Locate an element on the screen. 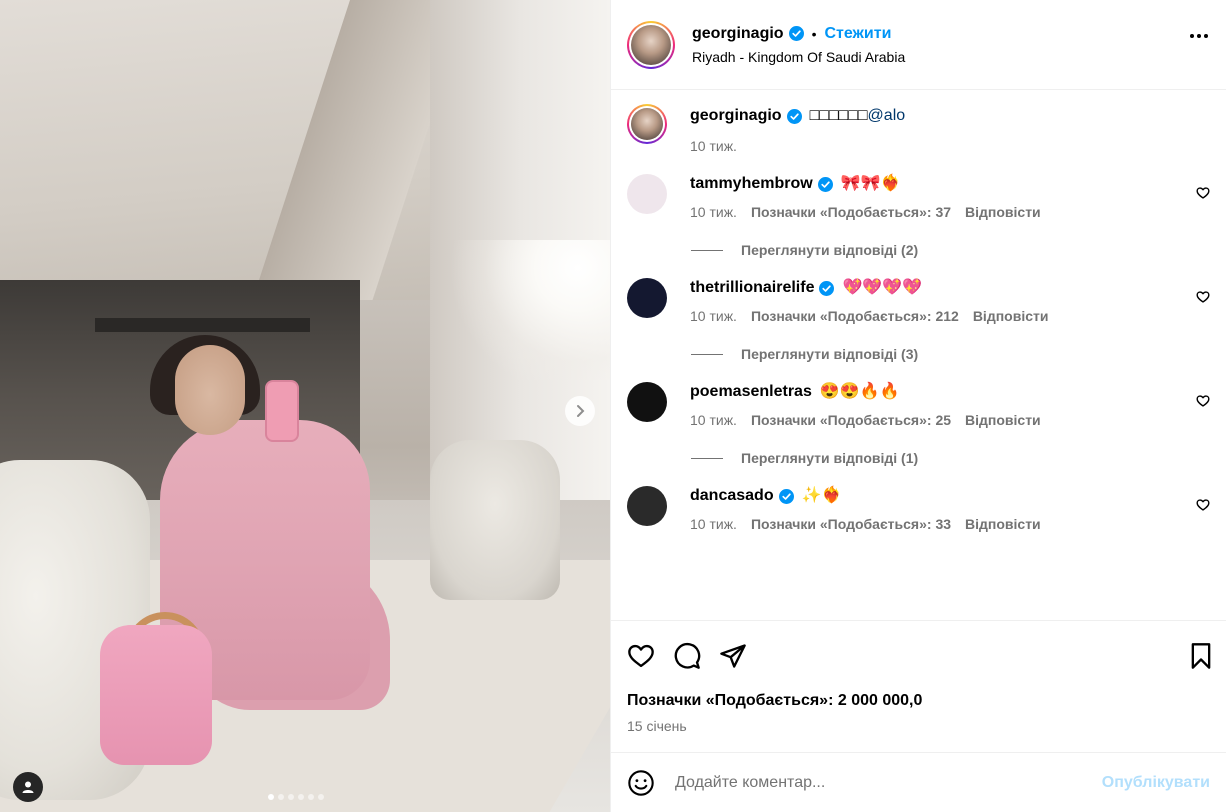 This screenshot has height=812, width=1226. comment-likes: Позначки «Подобається»: 37 is located at coordinates (851, 212).